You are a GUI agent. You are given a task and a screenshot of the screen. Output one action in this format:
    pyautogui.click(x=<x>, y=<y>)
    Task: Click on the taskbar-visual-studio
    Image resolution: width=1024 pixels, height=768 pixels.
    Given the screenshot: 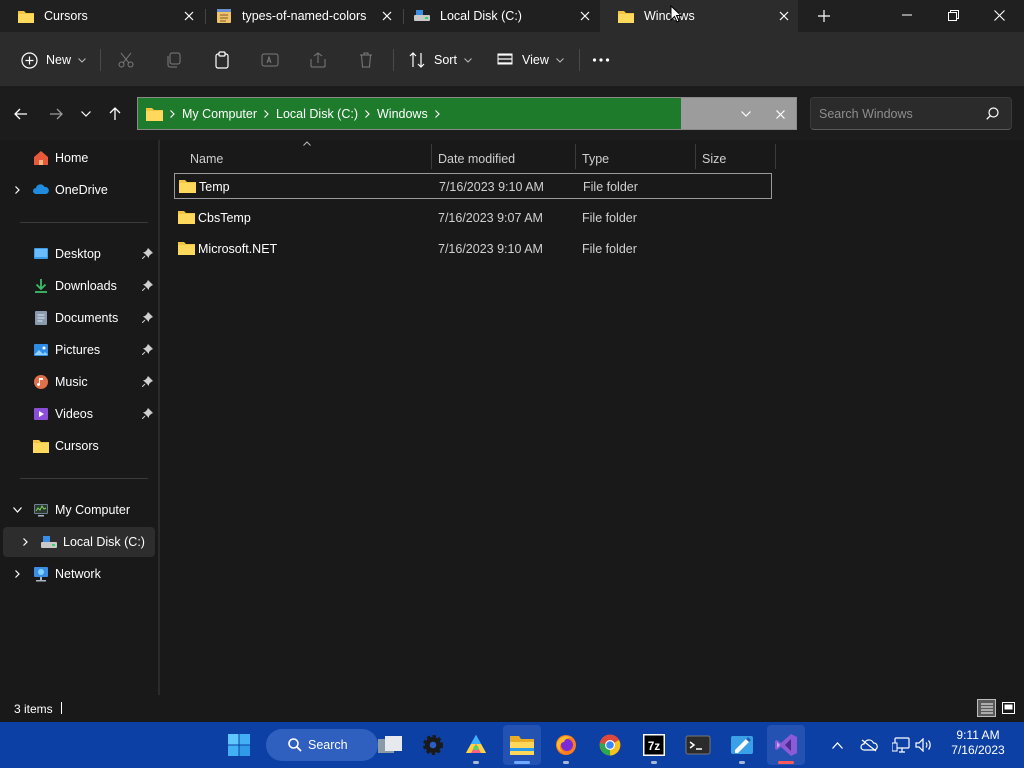 What is the action you would take?
    pyautogui.click(x=786, y=745)
    